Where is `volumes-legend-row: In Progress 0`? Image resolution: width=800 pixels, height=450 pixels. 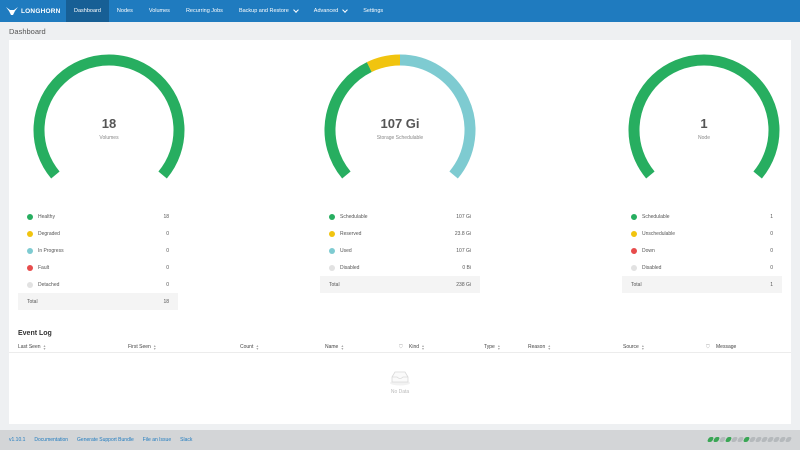
volumes-legend-row: In Progress 0 is located at coordinates (98, 250).